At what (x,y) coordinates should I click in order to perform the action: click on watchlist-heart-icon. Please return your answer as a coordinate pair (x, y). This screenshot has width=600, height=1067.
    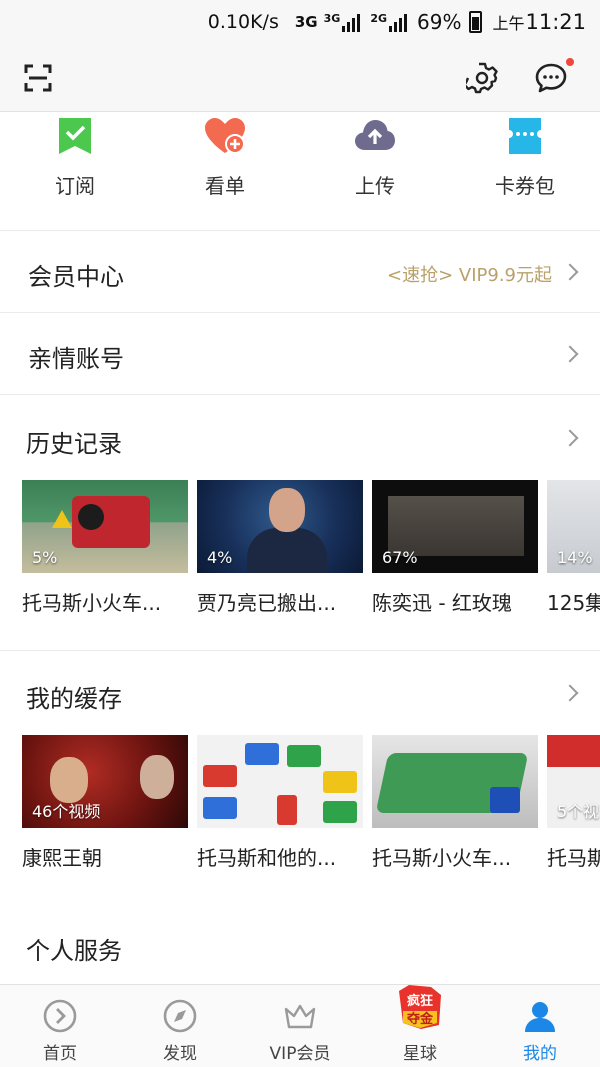
    Looking at the image, I should click on (225, 136).